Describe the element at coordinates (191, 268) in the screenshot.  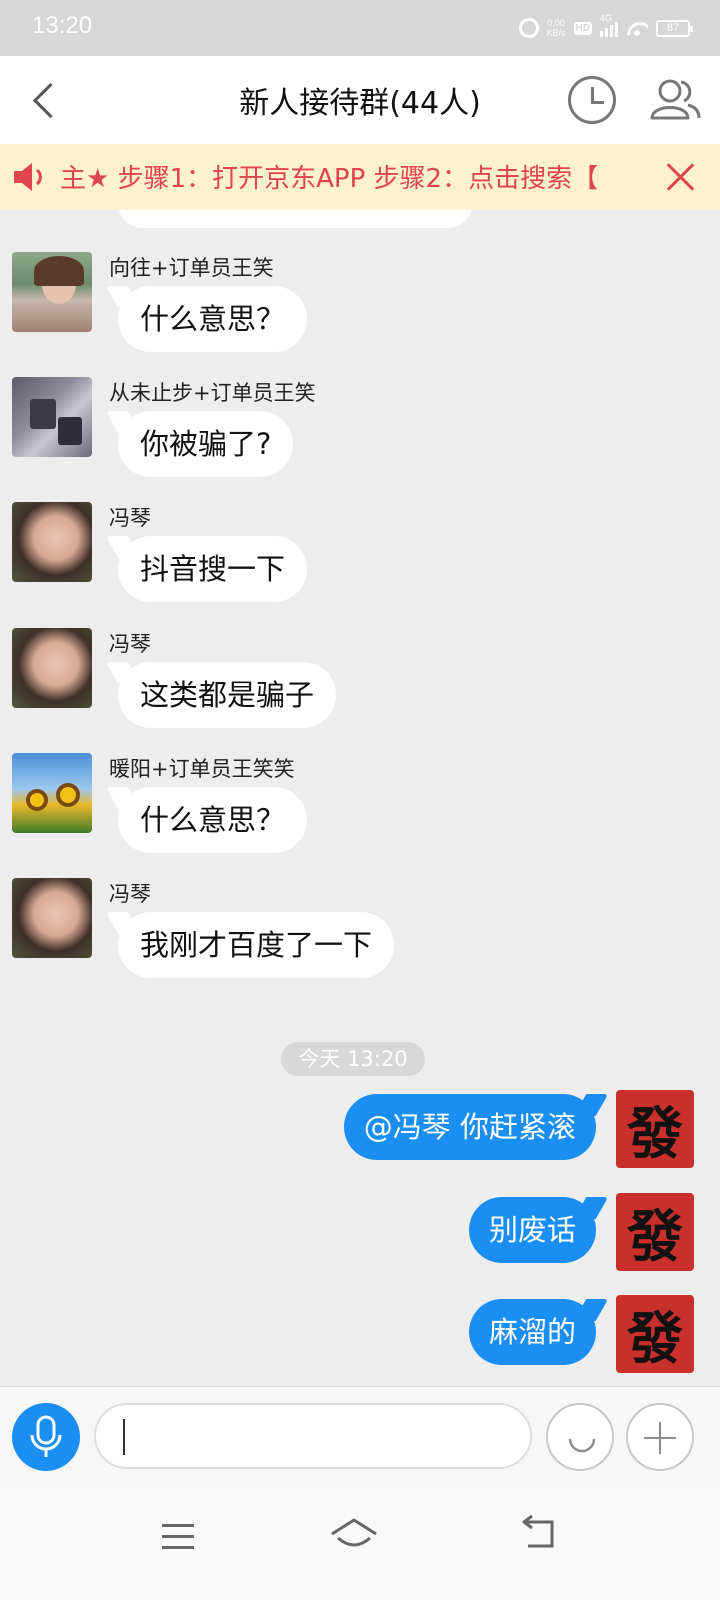
I see `sender-name: 向往+订单员王笑` at that location.